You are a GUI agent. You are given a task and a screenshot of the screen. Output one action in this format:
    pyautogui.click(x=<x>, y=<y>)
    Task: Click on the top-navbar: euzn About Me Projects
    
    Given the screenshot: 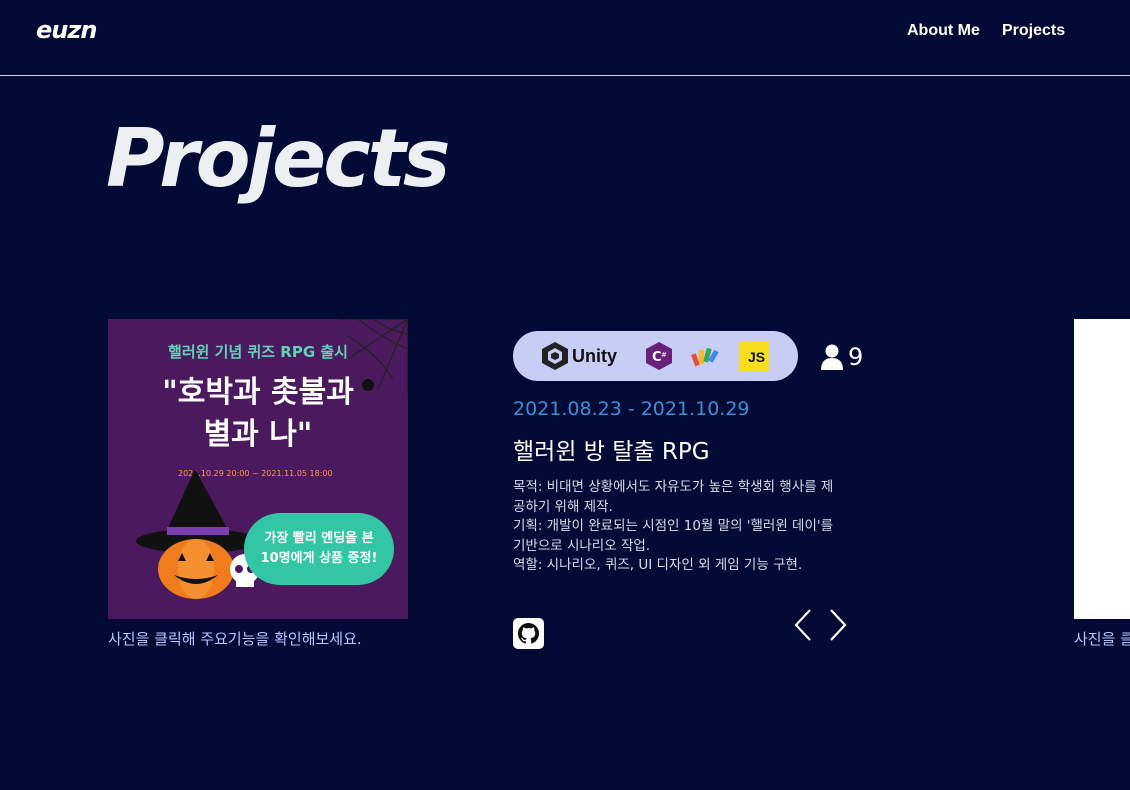 What is the action you would take?
    pyautogui.click(x=565, y=38)
    